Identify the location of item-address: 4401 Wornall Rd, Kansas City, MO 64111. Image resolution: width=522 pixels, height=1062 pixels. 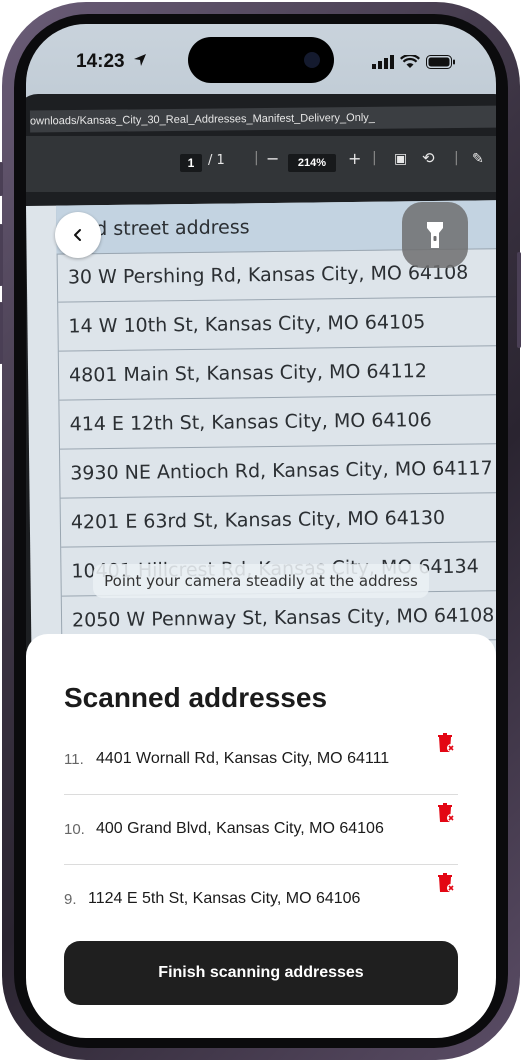
(243, 758).